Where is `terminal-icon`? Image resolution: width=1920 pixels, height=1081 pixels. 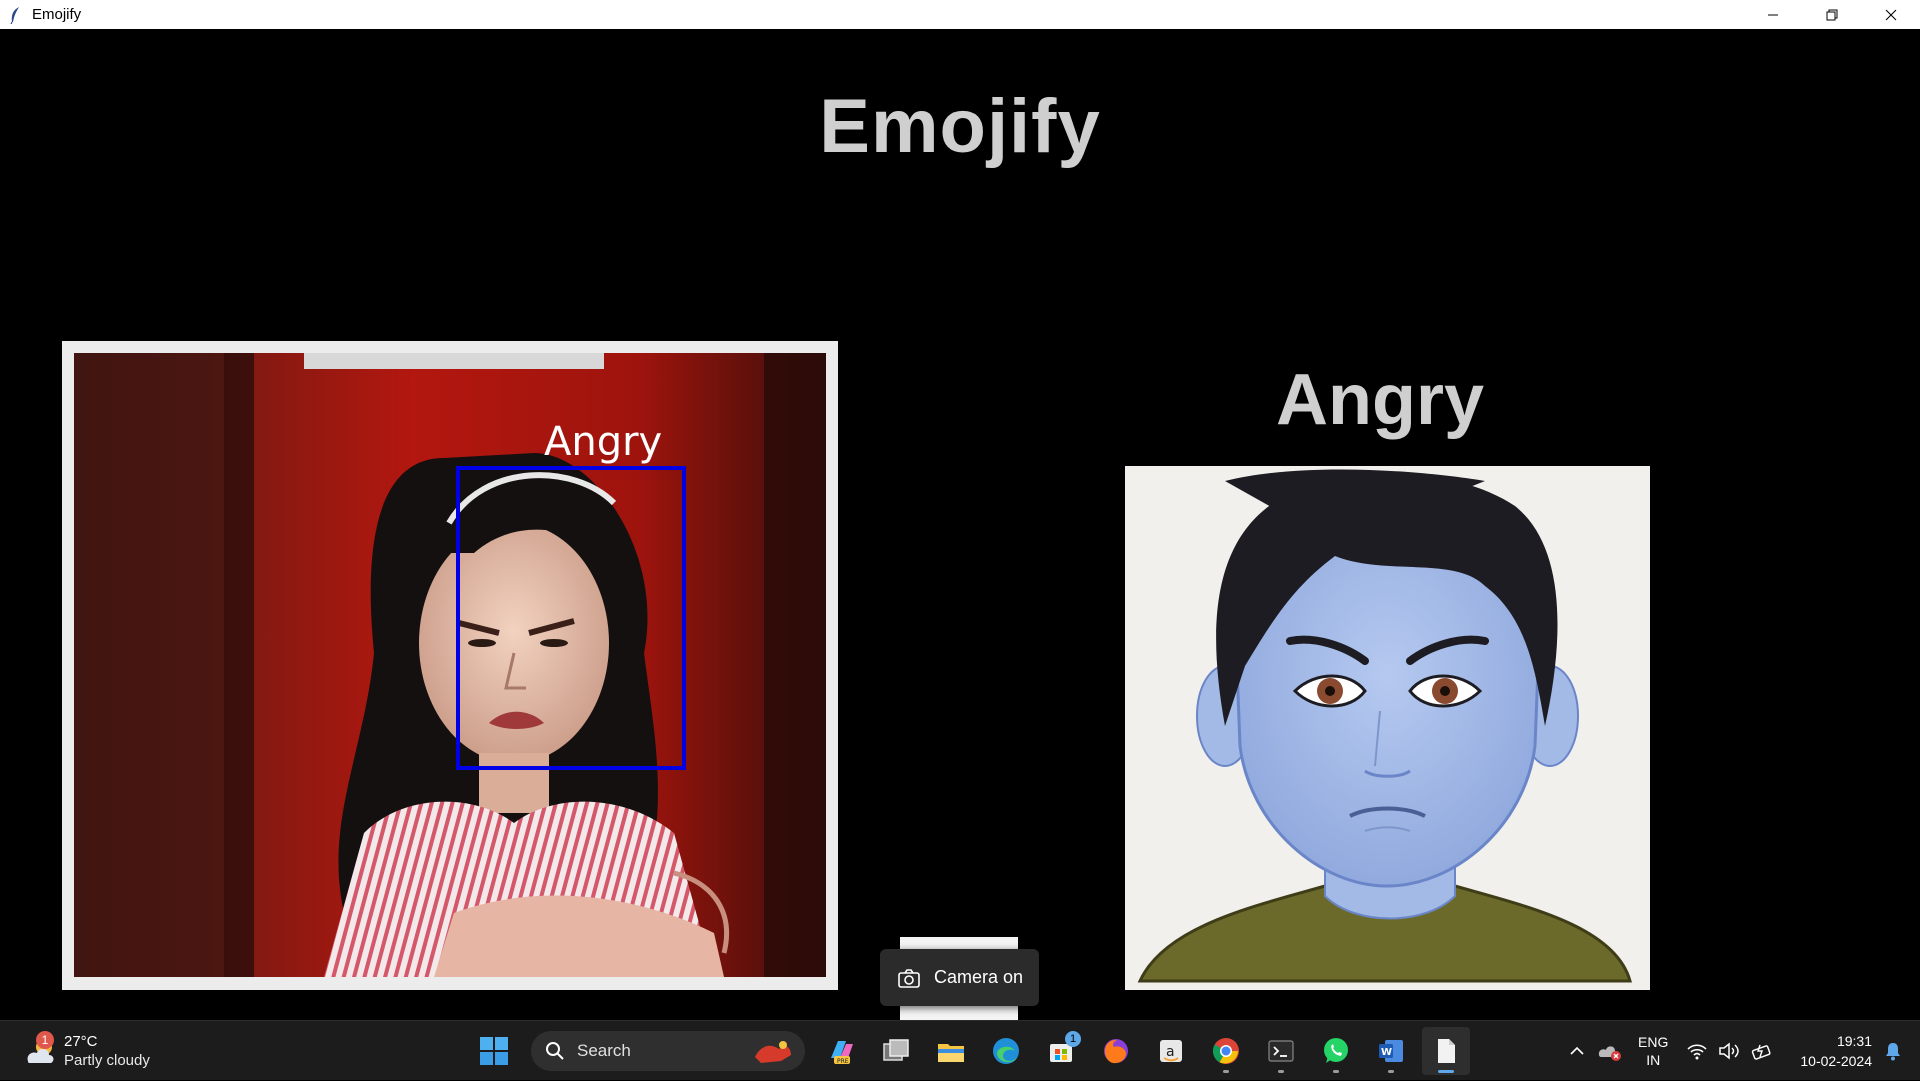
terminal-icon is located at coordinates (1281, 1051).